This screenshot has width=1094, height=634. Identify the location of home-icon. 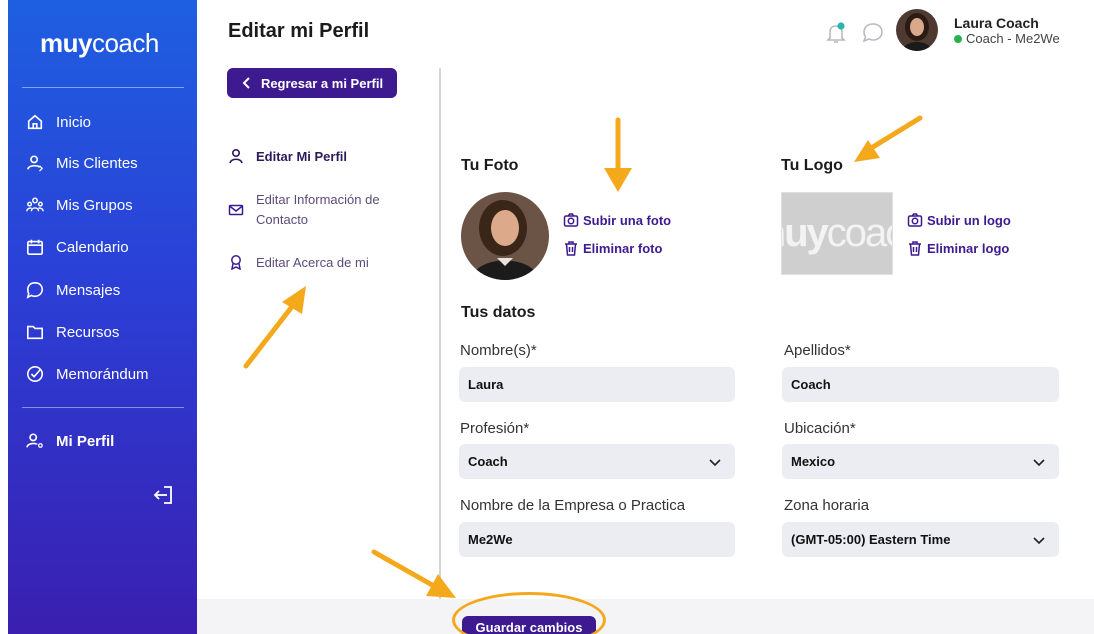
(35, 122).